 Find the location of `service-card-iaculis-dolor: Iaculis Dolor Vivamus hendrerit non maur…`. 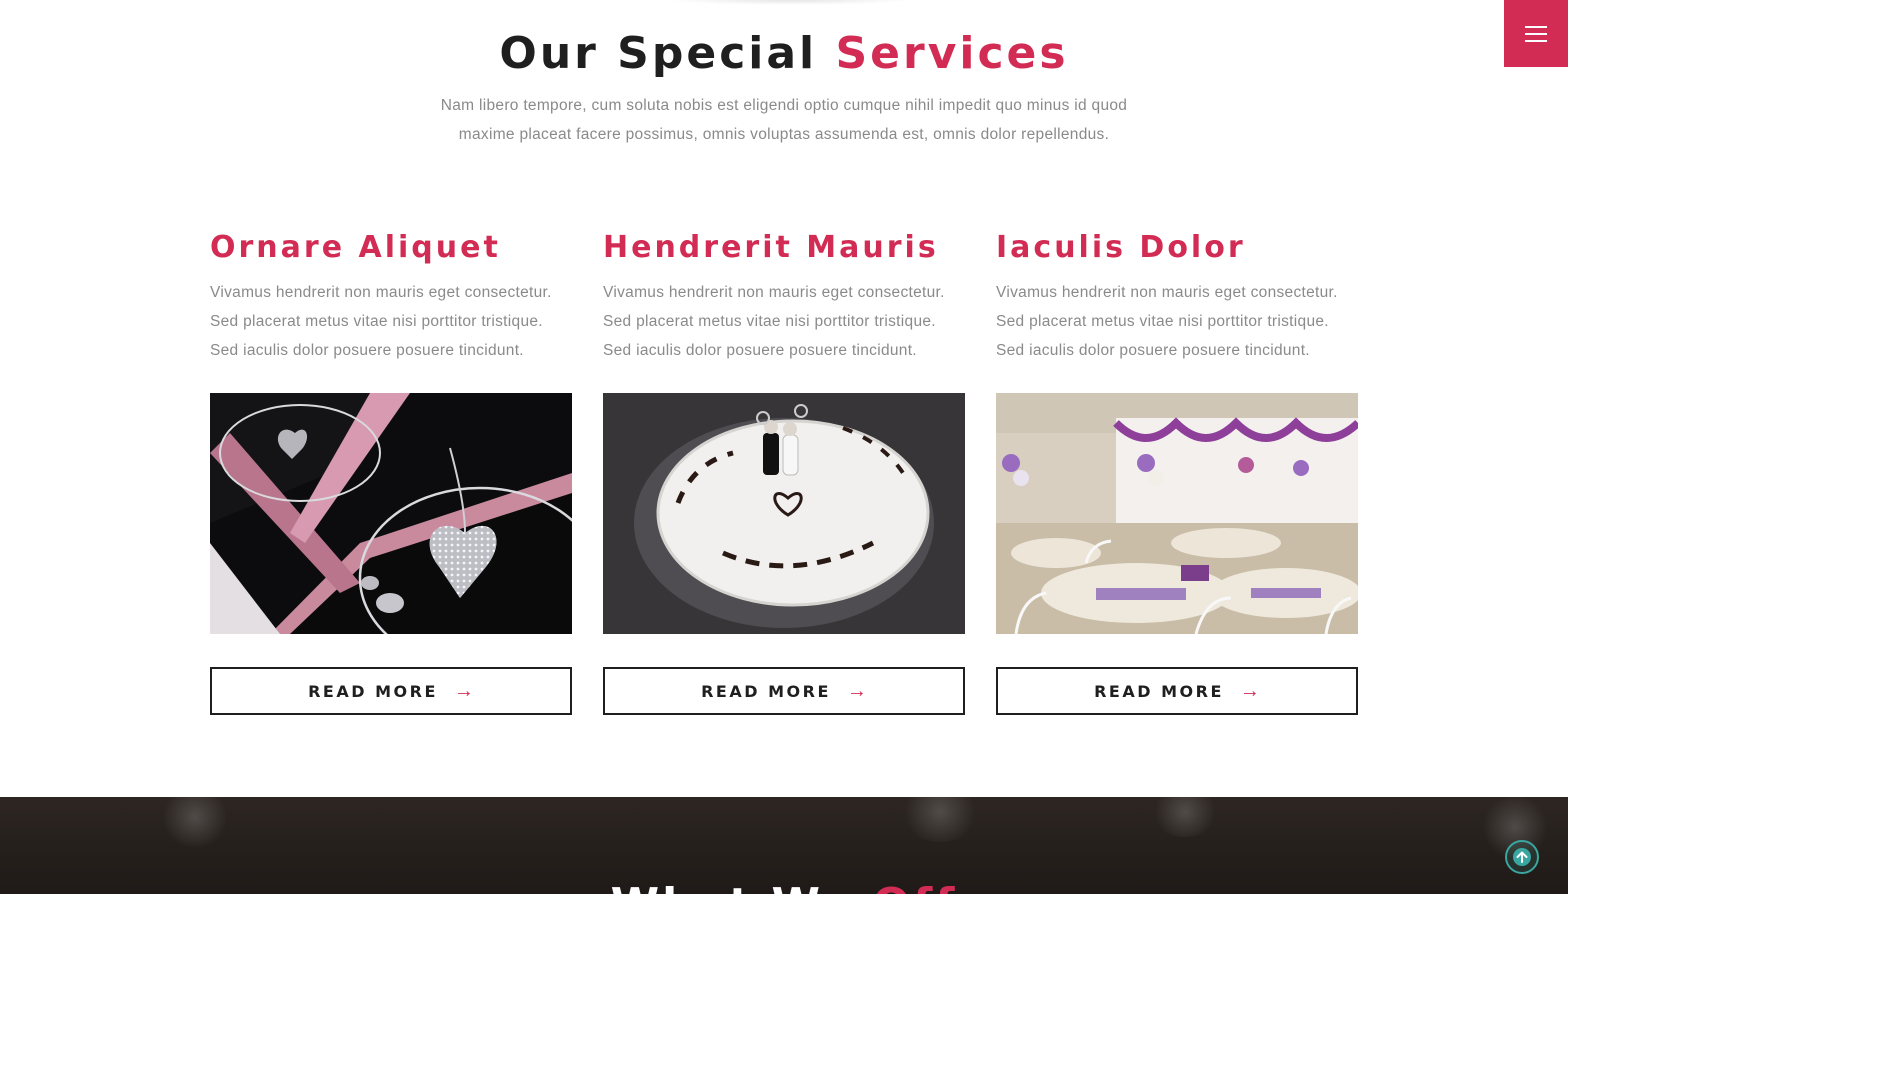

service-card-iaculis-dolor: Iaculis Dolor Vivamus hendrerit non maur… is located at coordinates (1177, 470).